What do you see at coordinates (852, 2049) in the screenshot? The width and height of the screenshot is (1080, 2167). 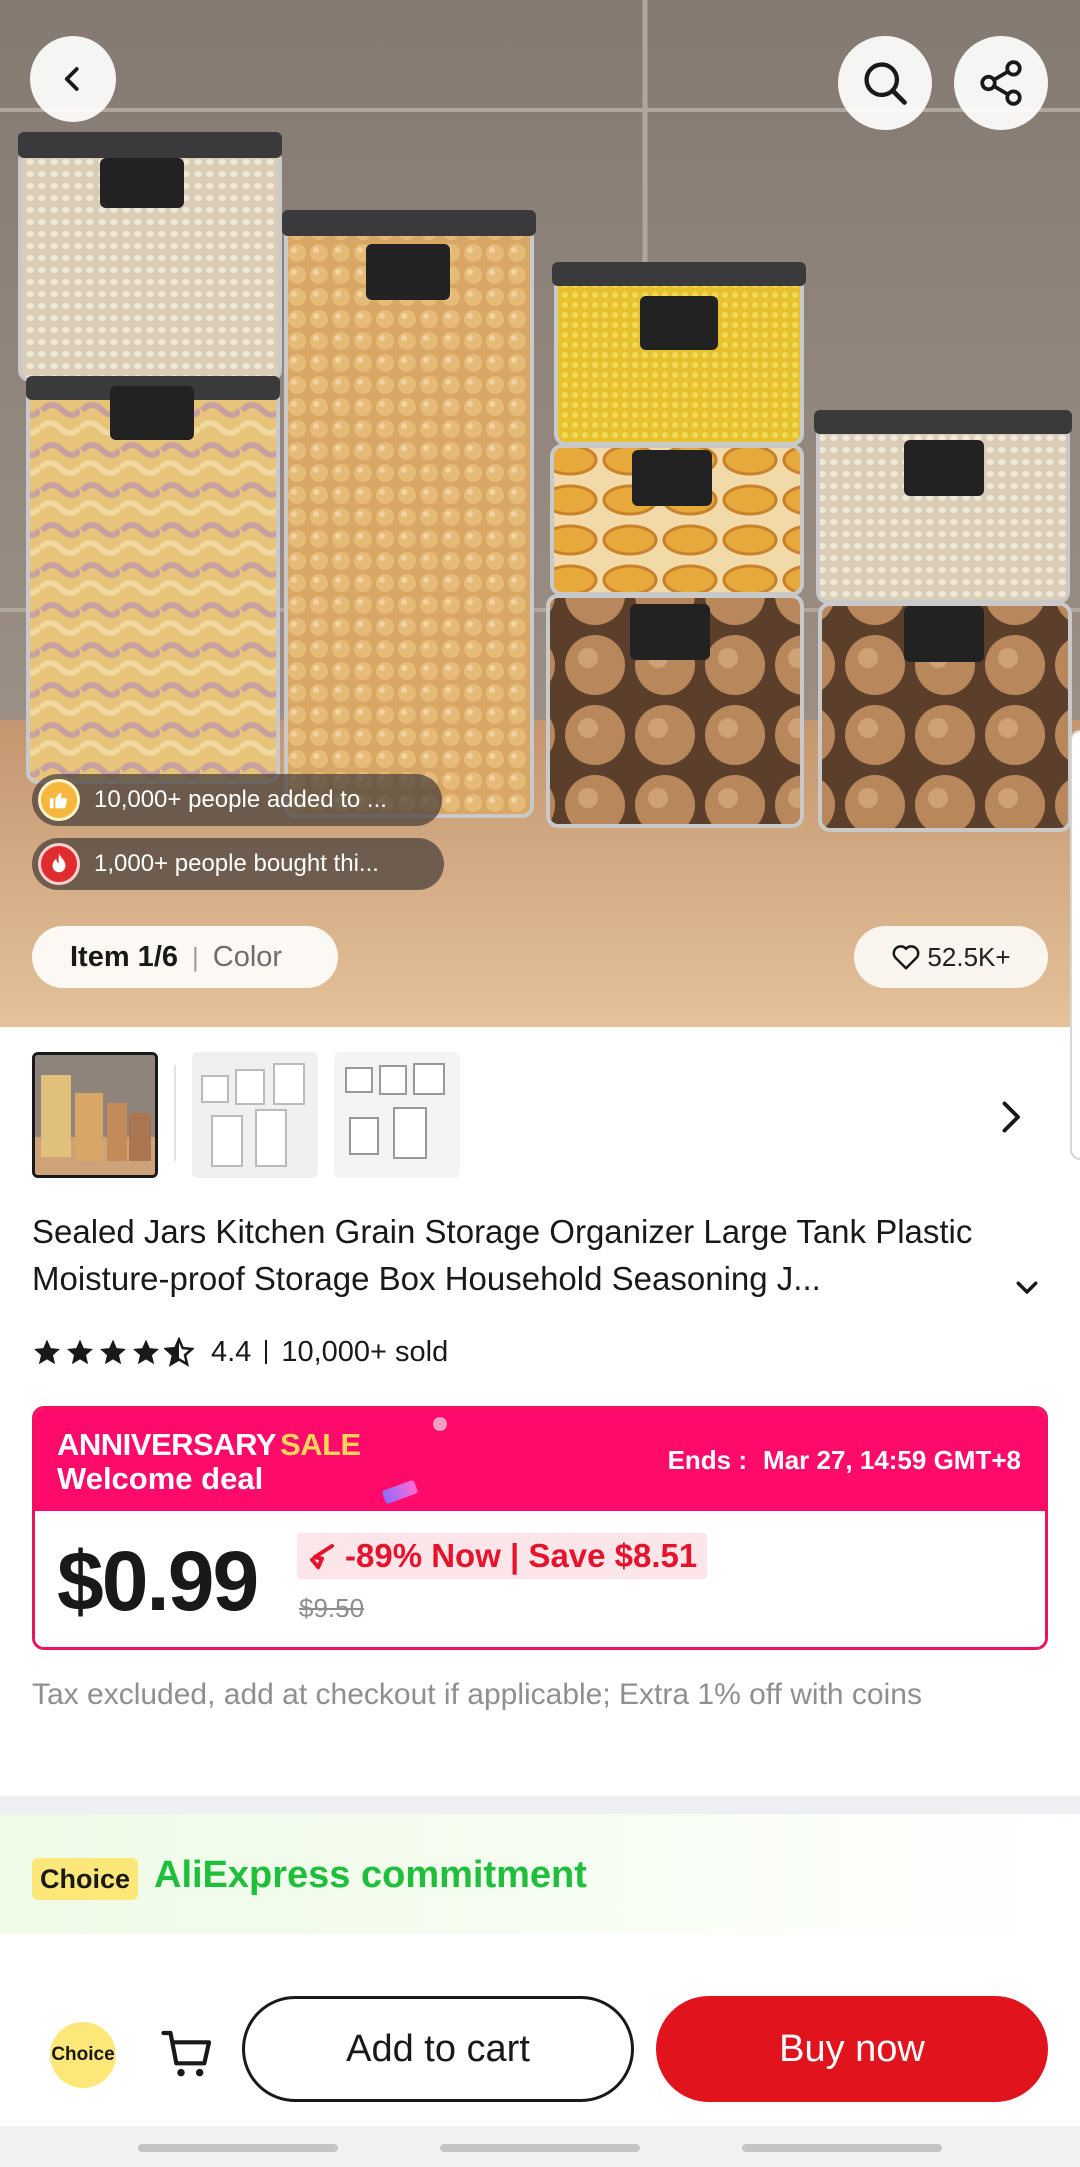 I see `buy-now-button: Buy now` at bounding box center [852, 2049].